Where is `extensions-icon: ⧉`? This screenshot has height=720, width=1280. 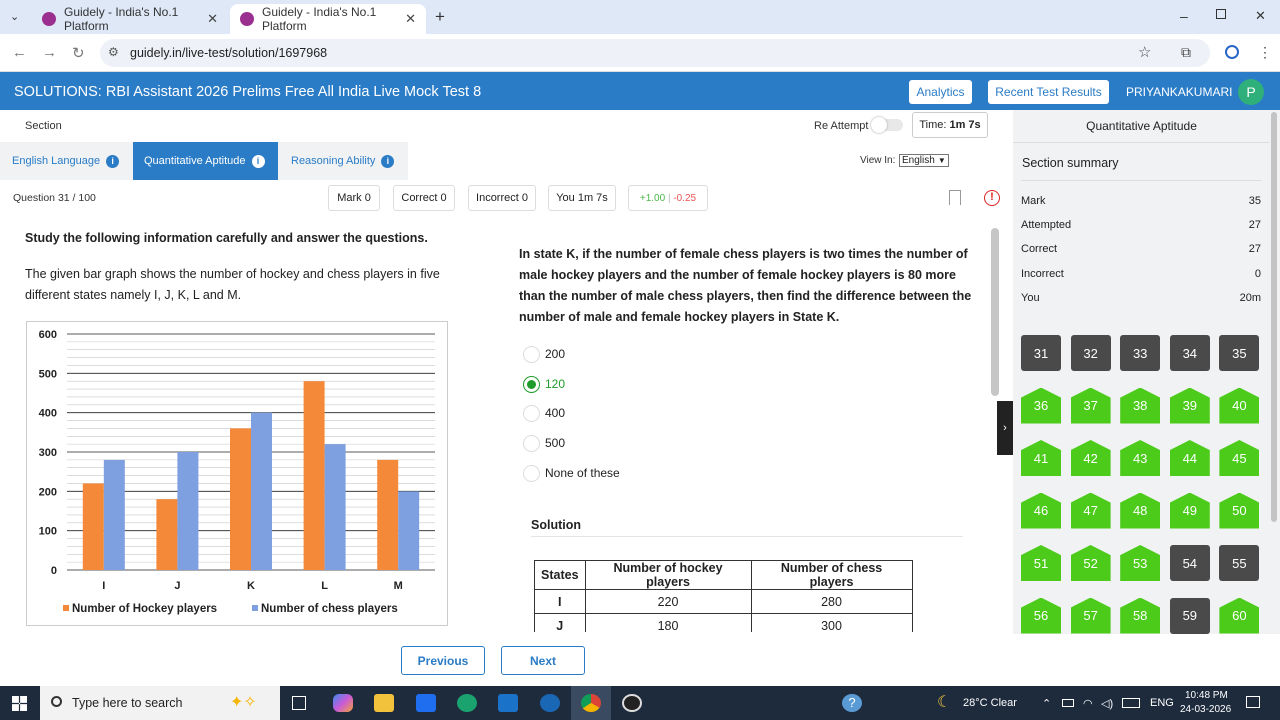
extensions-icon: ⧉ is located at coordinates (1186, 52).